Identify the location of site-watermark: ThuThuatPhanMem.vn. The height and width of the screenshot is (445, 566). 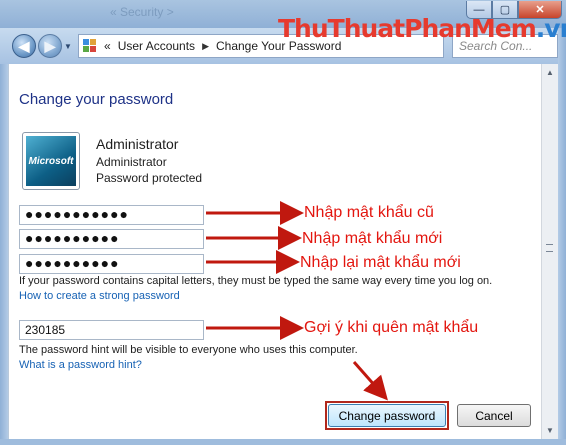
(422, 28).